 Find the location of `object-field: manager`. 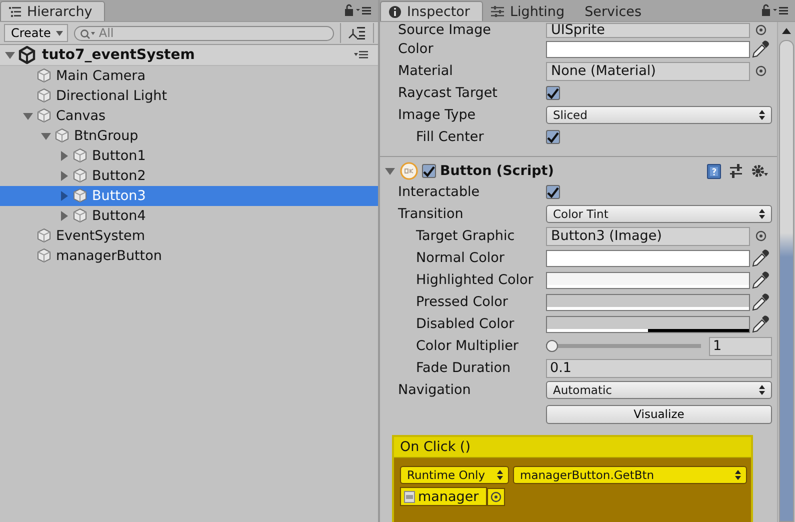

object-field: manager is located at coordinates (443, 496).